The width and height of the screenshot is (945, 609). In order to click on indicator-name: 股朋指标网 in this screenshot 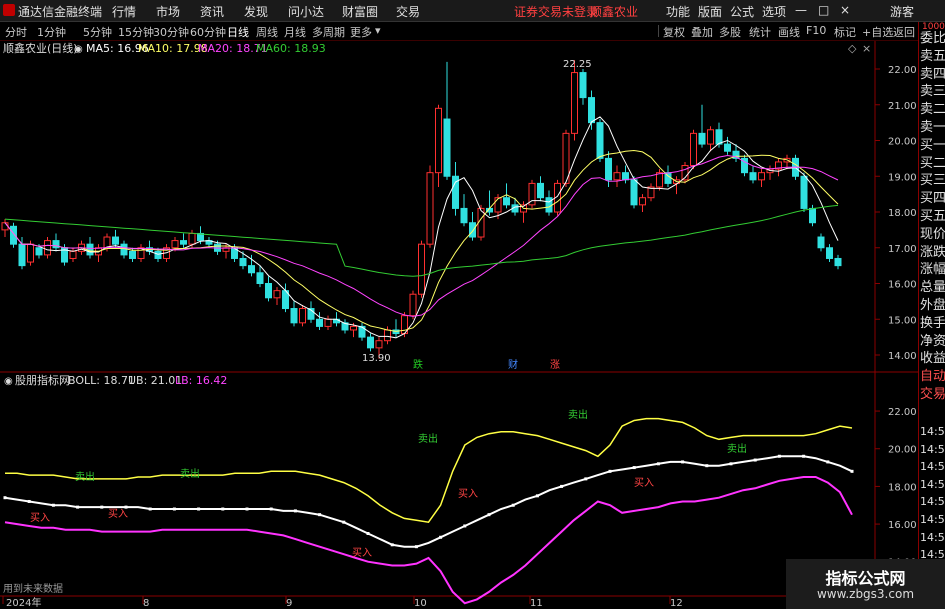, I will do `click(42, 380)`.